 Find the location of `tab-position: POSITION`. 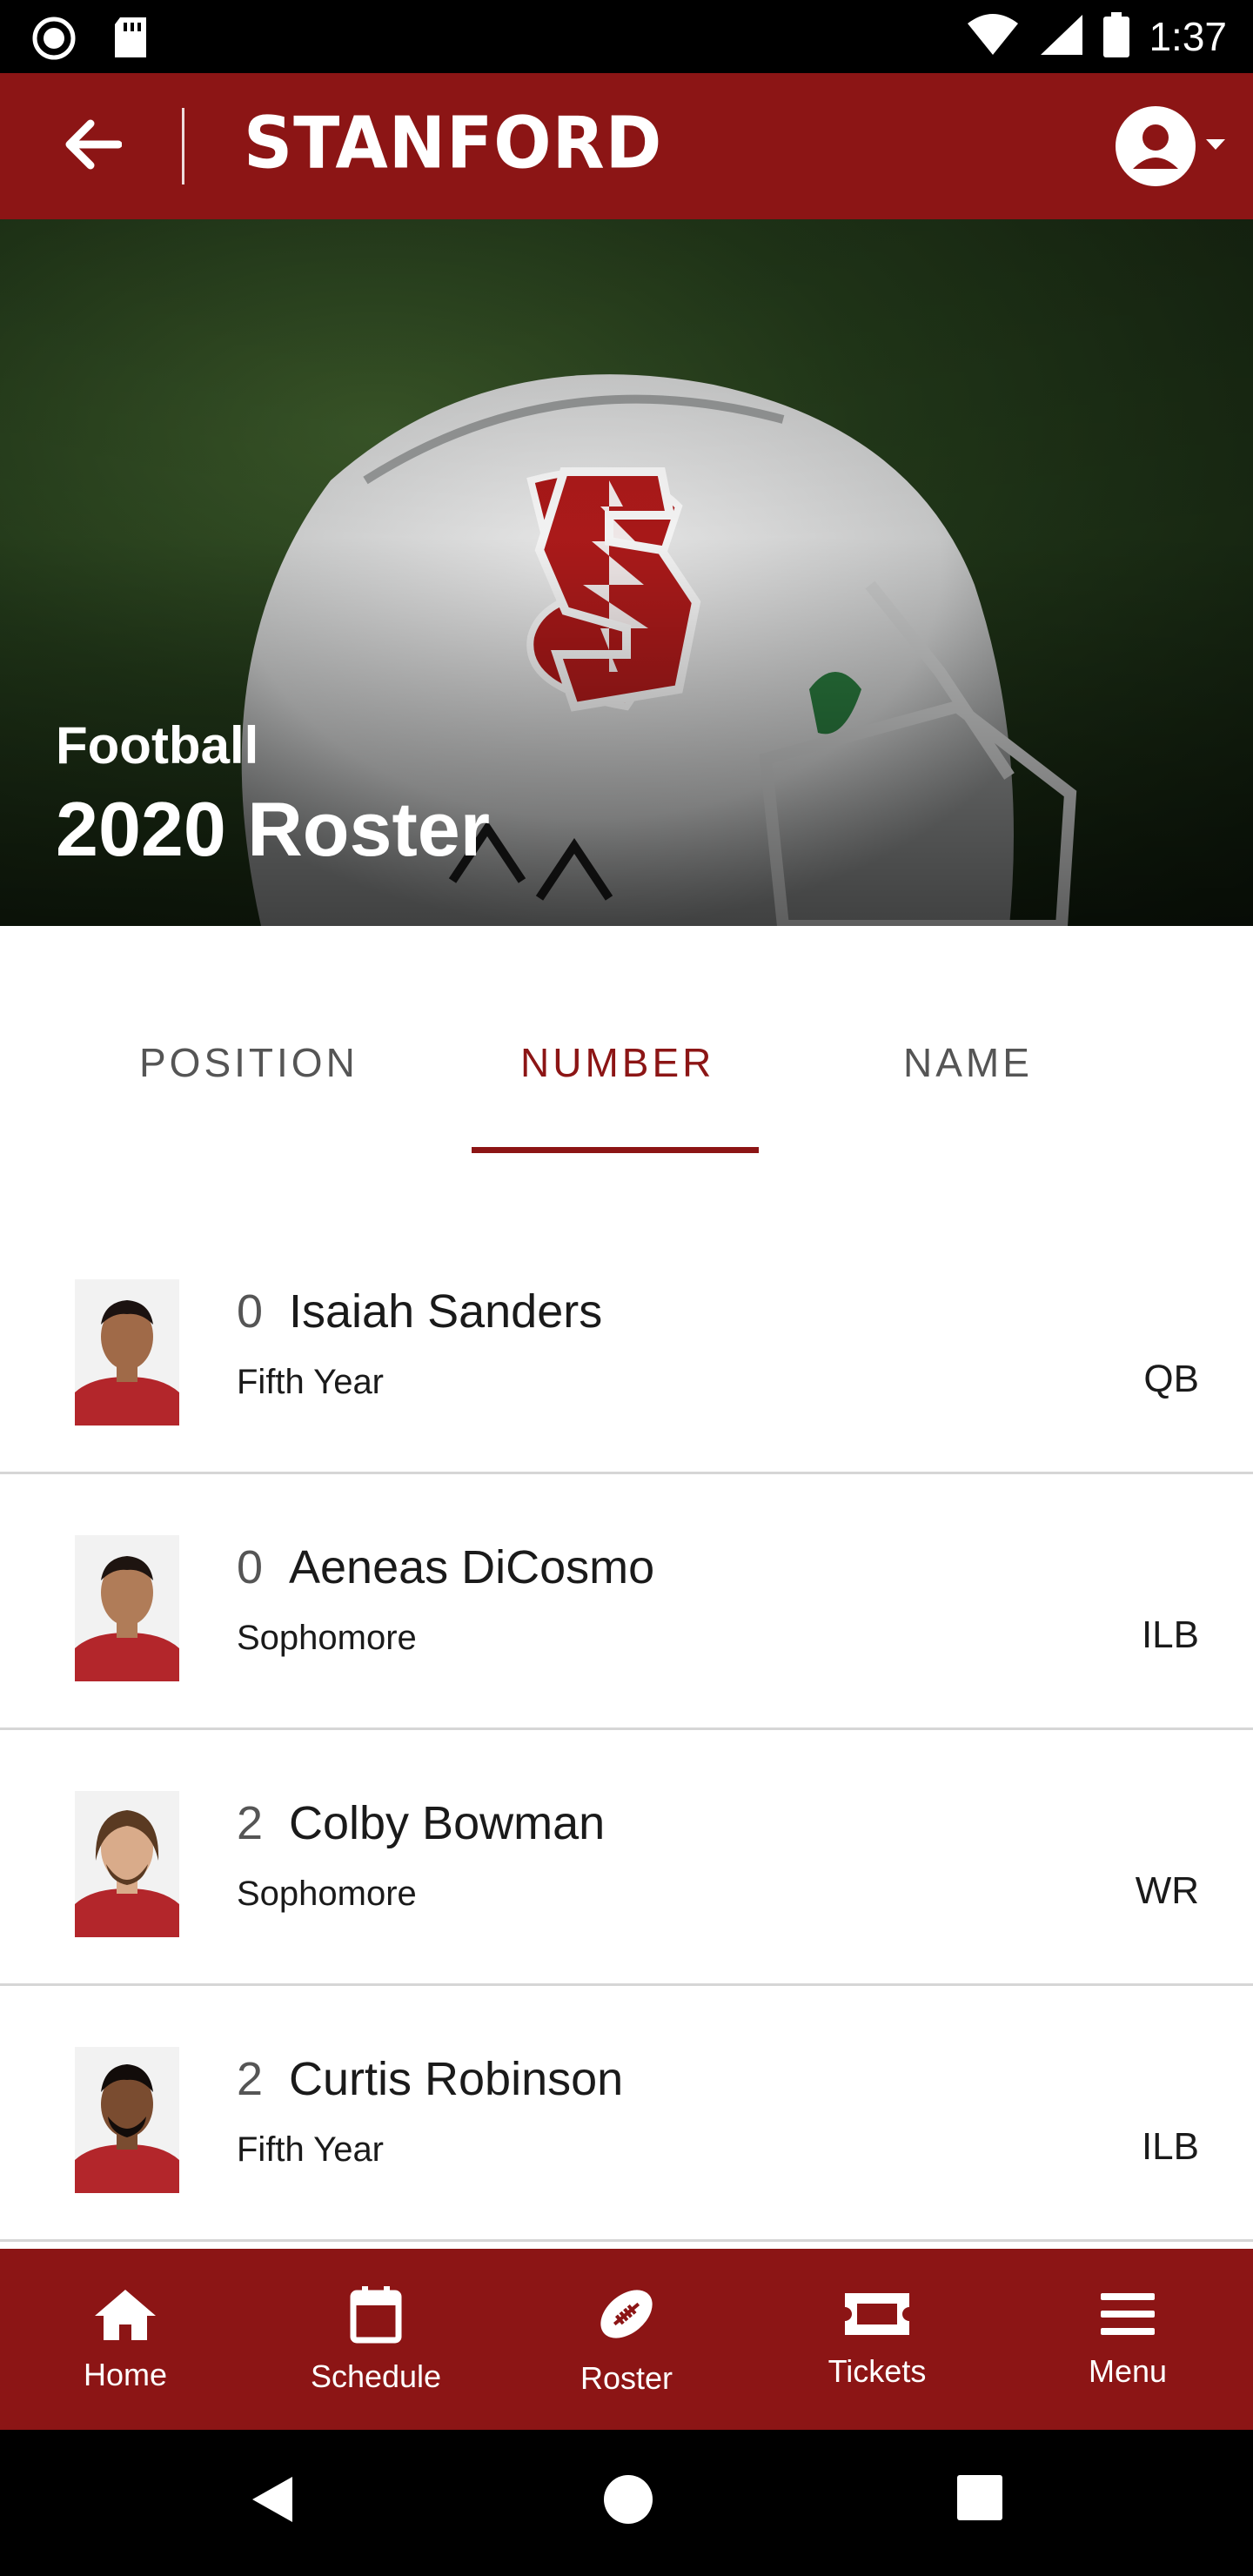

tab-position: POSITION is located at coordinates (248, 1062).